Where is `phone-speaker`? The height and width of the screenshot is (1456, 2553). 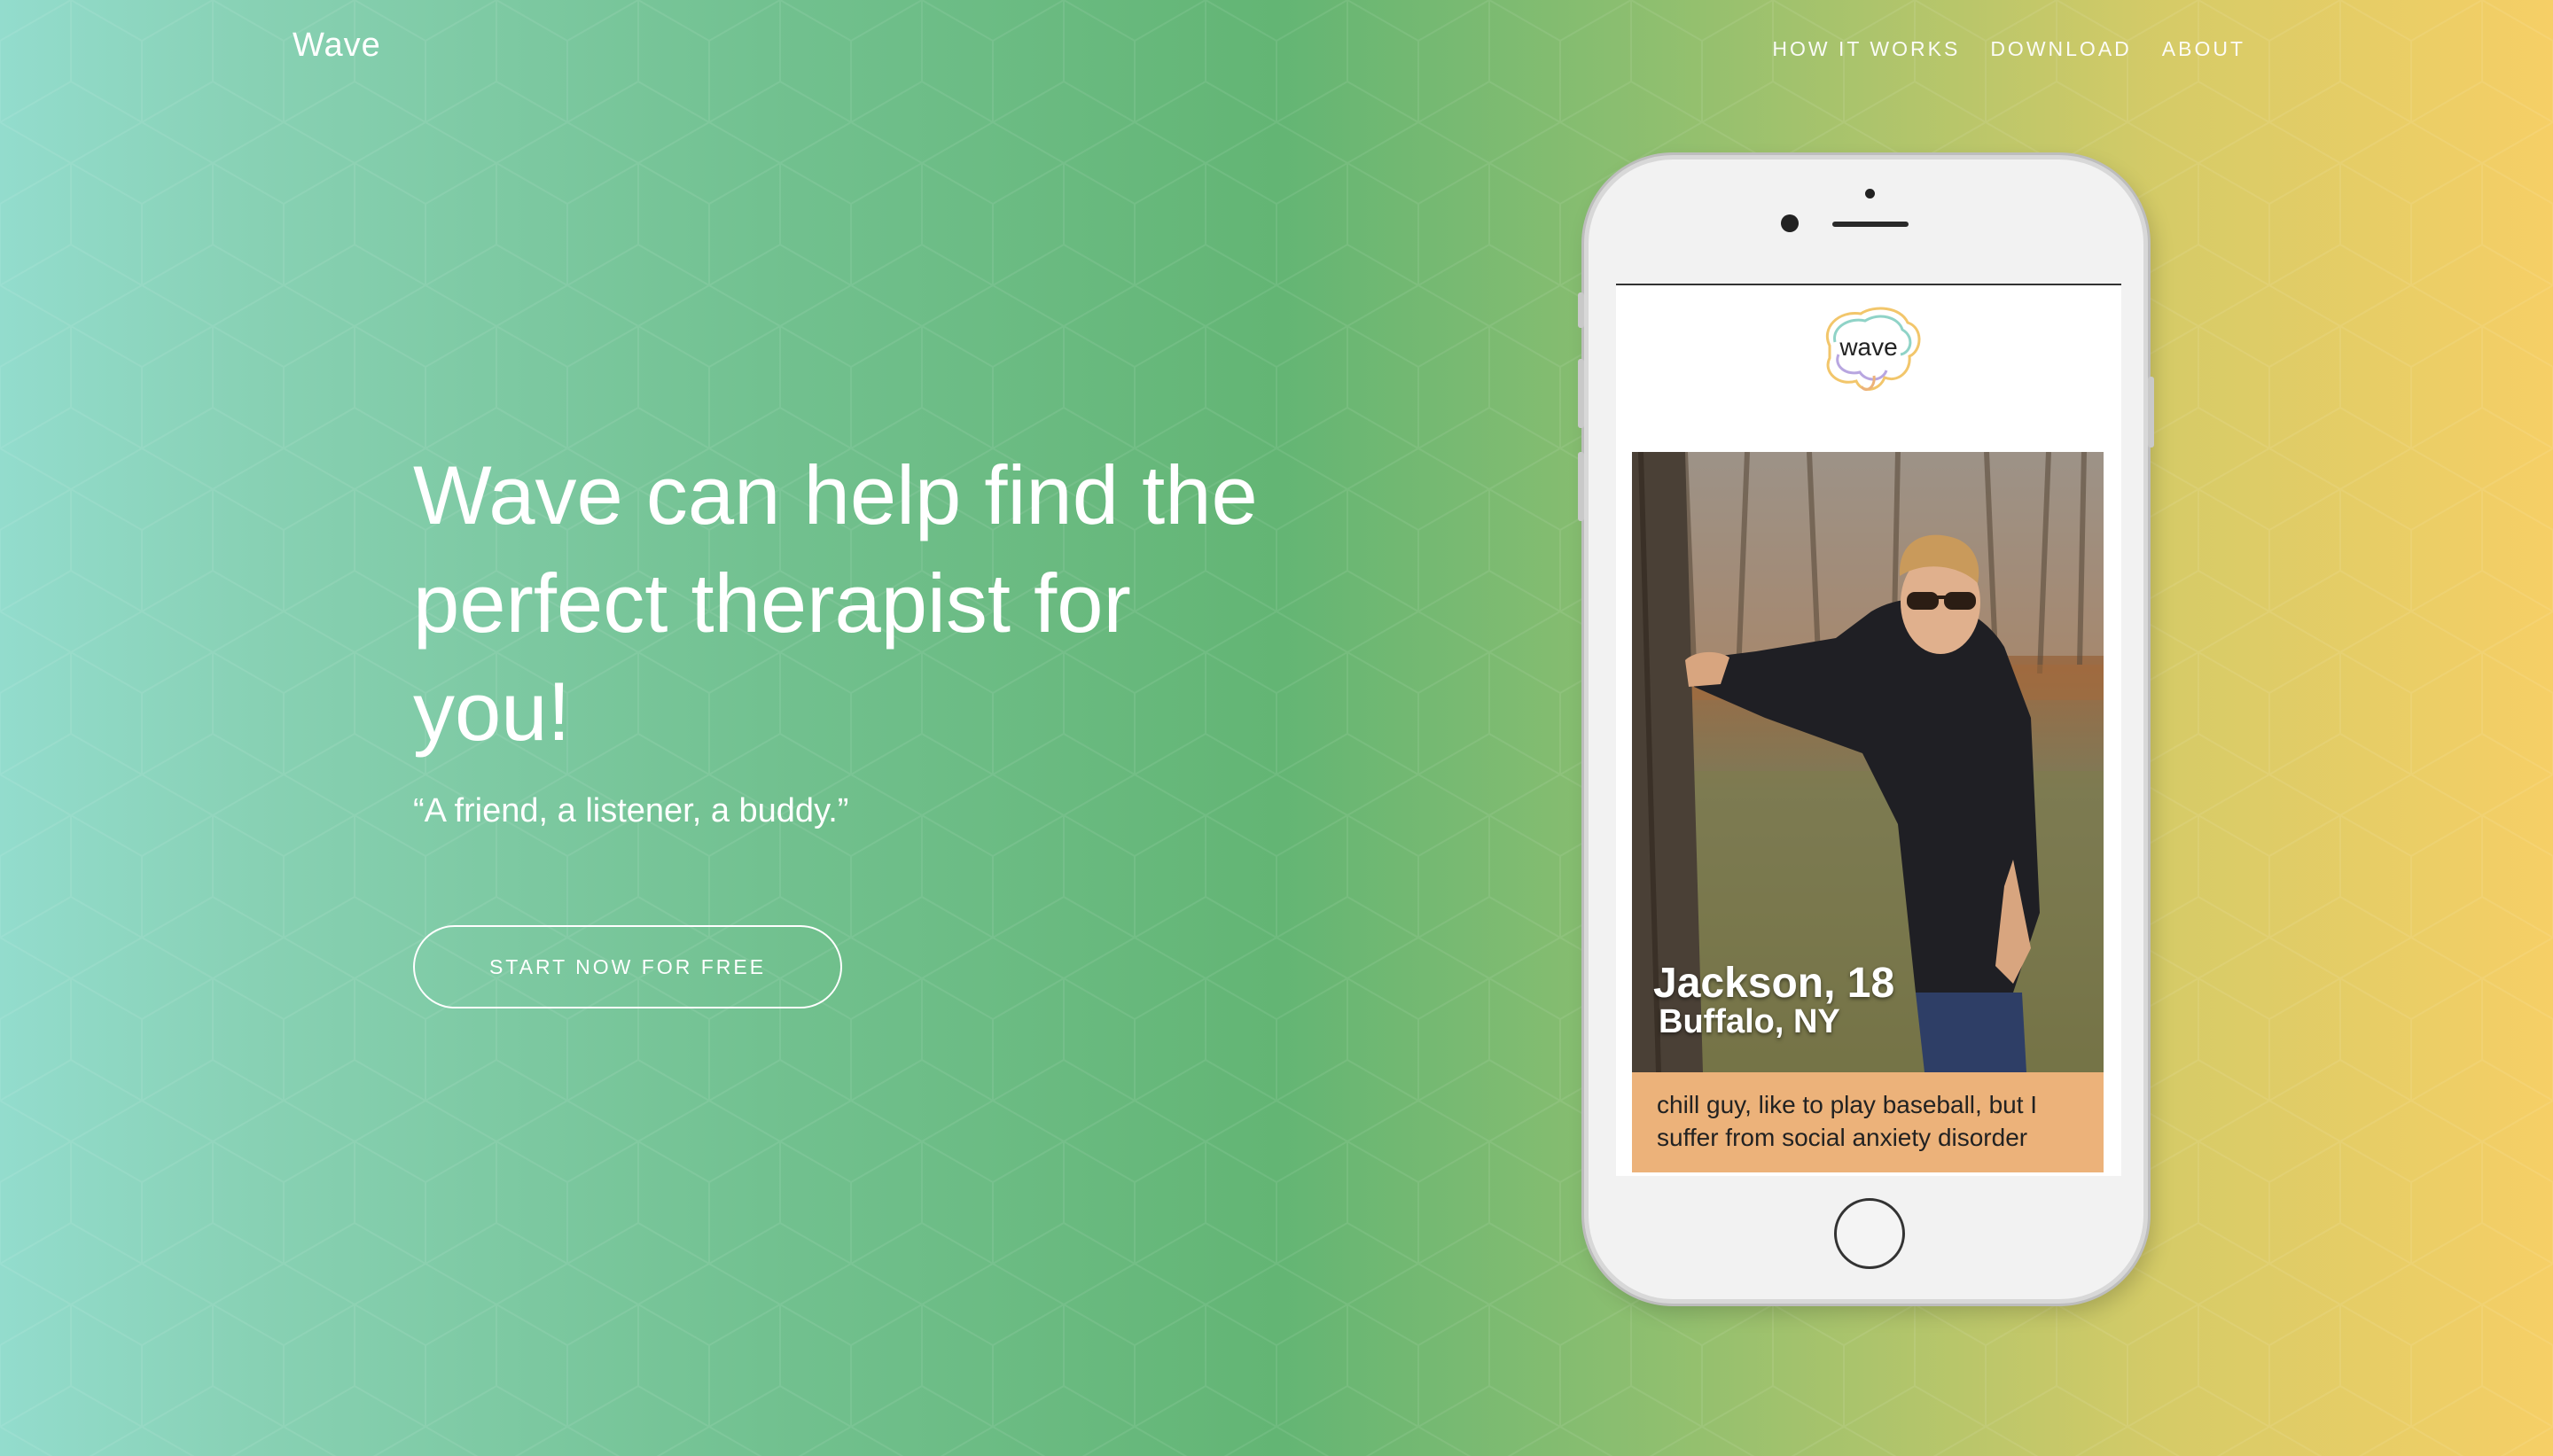 phone-speaker is located at coordinates (1870, 224).